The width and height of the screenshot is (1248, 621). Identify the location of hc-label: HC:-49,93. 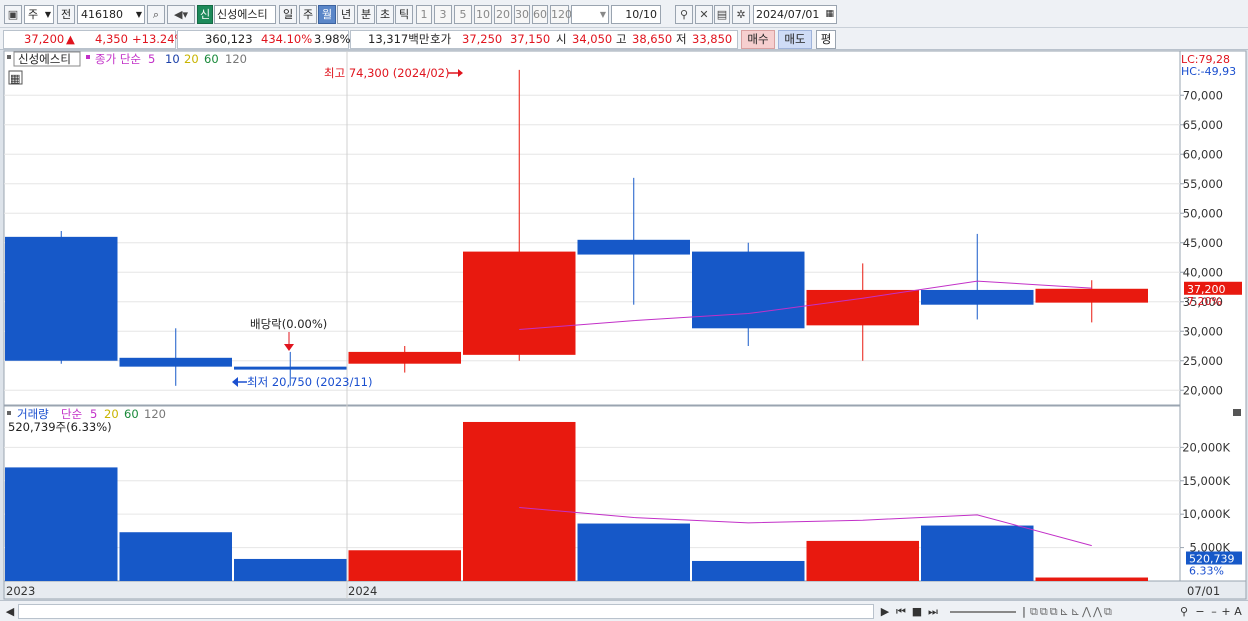
(1208, 71).